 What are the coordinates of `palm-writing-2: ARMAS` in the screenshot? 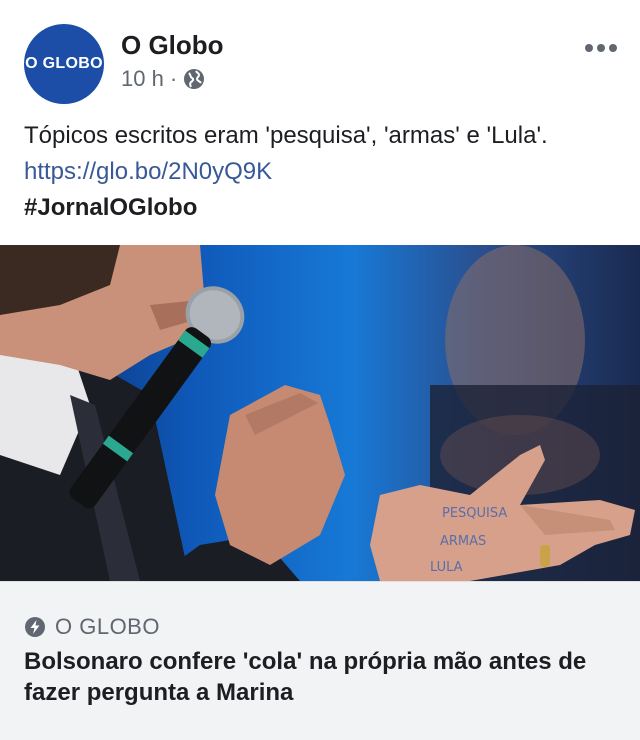 It's located at (463, 541).